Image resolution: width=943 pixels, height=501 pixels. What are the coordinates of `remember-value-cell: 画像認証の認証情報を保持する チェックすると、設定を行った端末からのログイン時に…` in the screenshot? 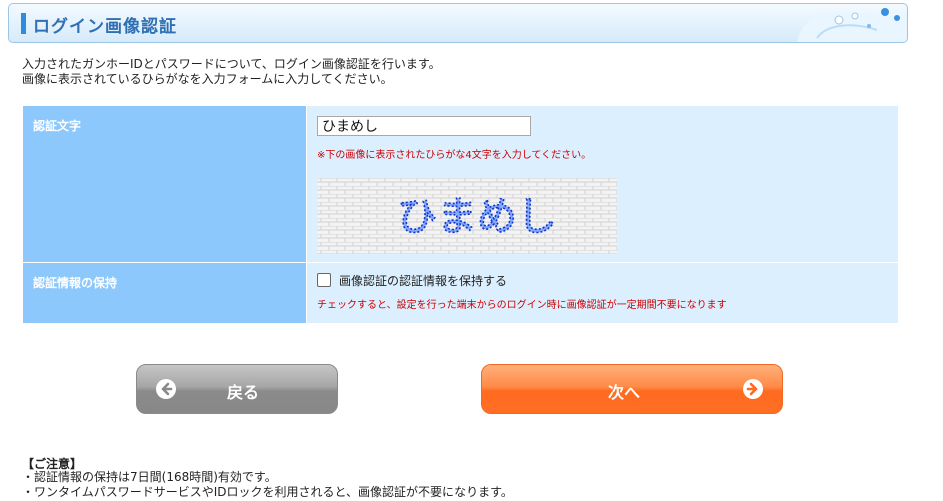 It's located at (602, 293).